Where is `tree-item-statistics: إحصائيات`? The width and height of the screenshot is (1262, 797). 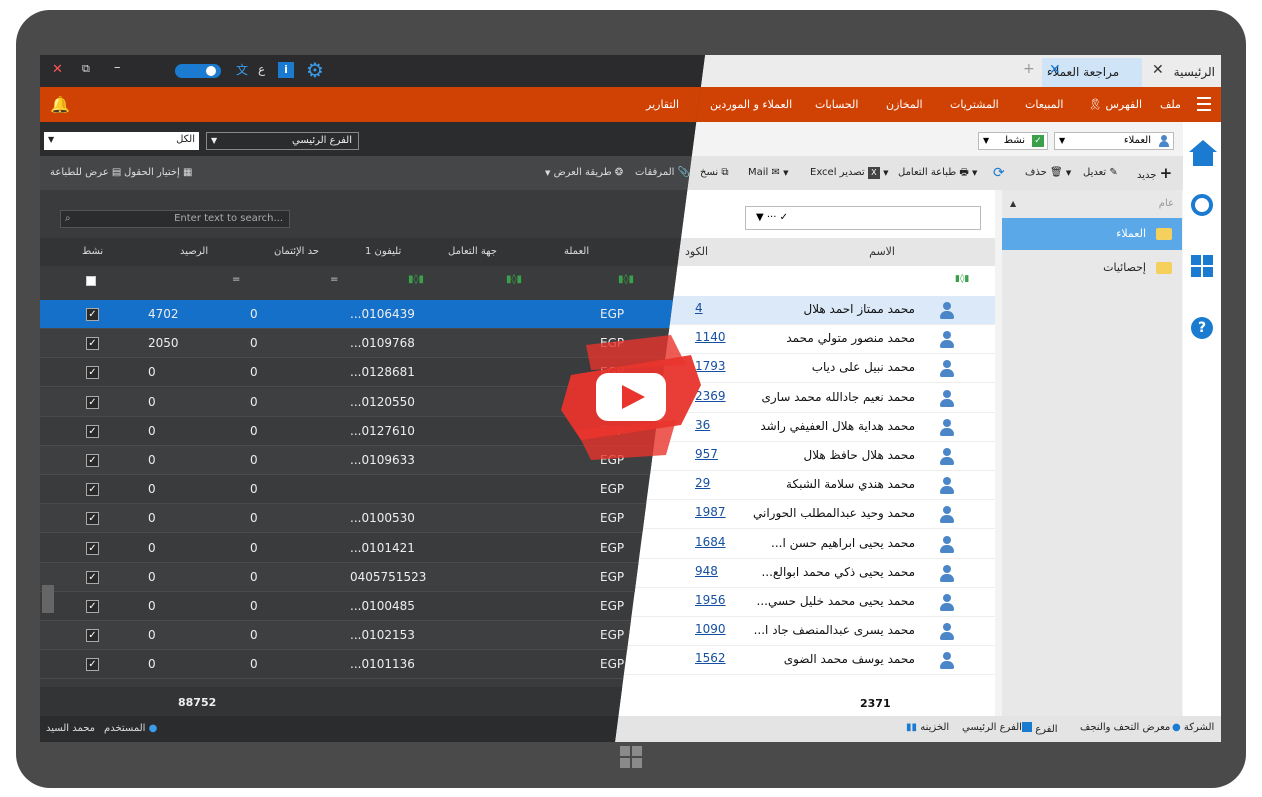 tree-item-statistics: إحصائيات is located at coordinates (1092, 268).